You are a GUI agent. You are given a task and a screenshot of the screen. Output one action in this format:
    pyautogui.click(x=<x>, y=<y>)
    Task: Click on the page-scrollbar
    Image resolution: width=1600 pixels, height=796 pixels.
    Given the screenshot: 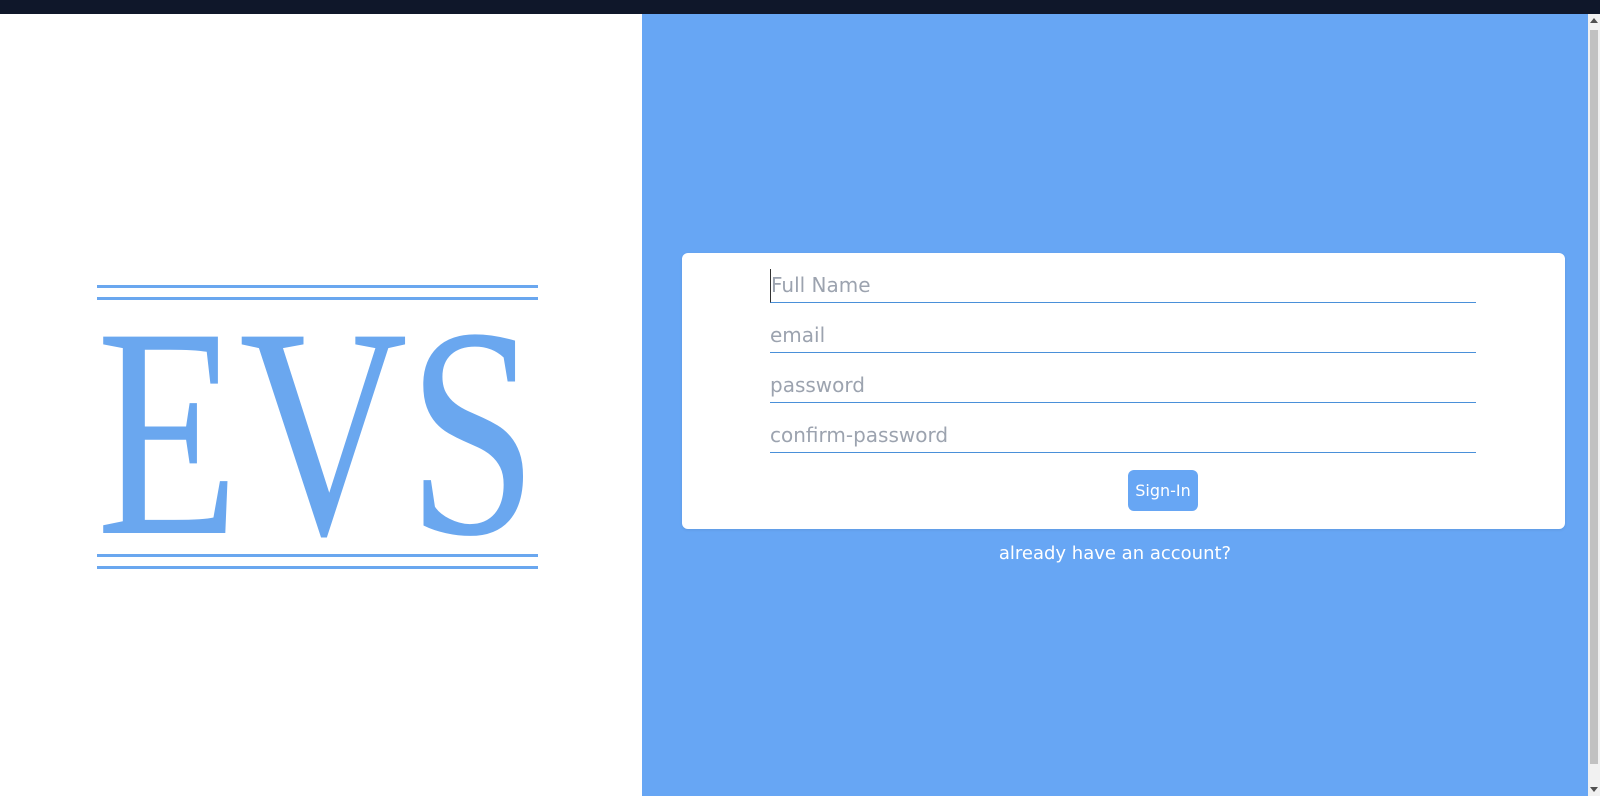 What is the action you would take?
    pyautogui.click(x=1594, y=405)
    